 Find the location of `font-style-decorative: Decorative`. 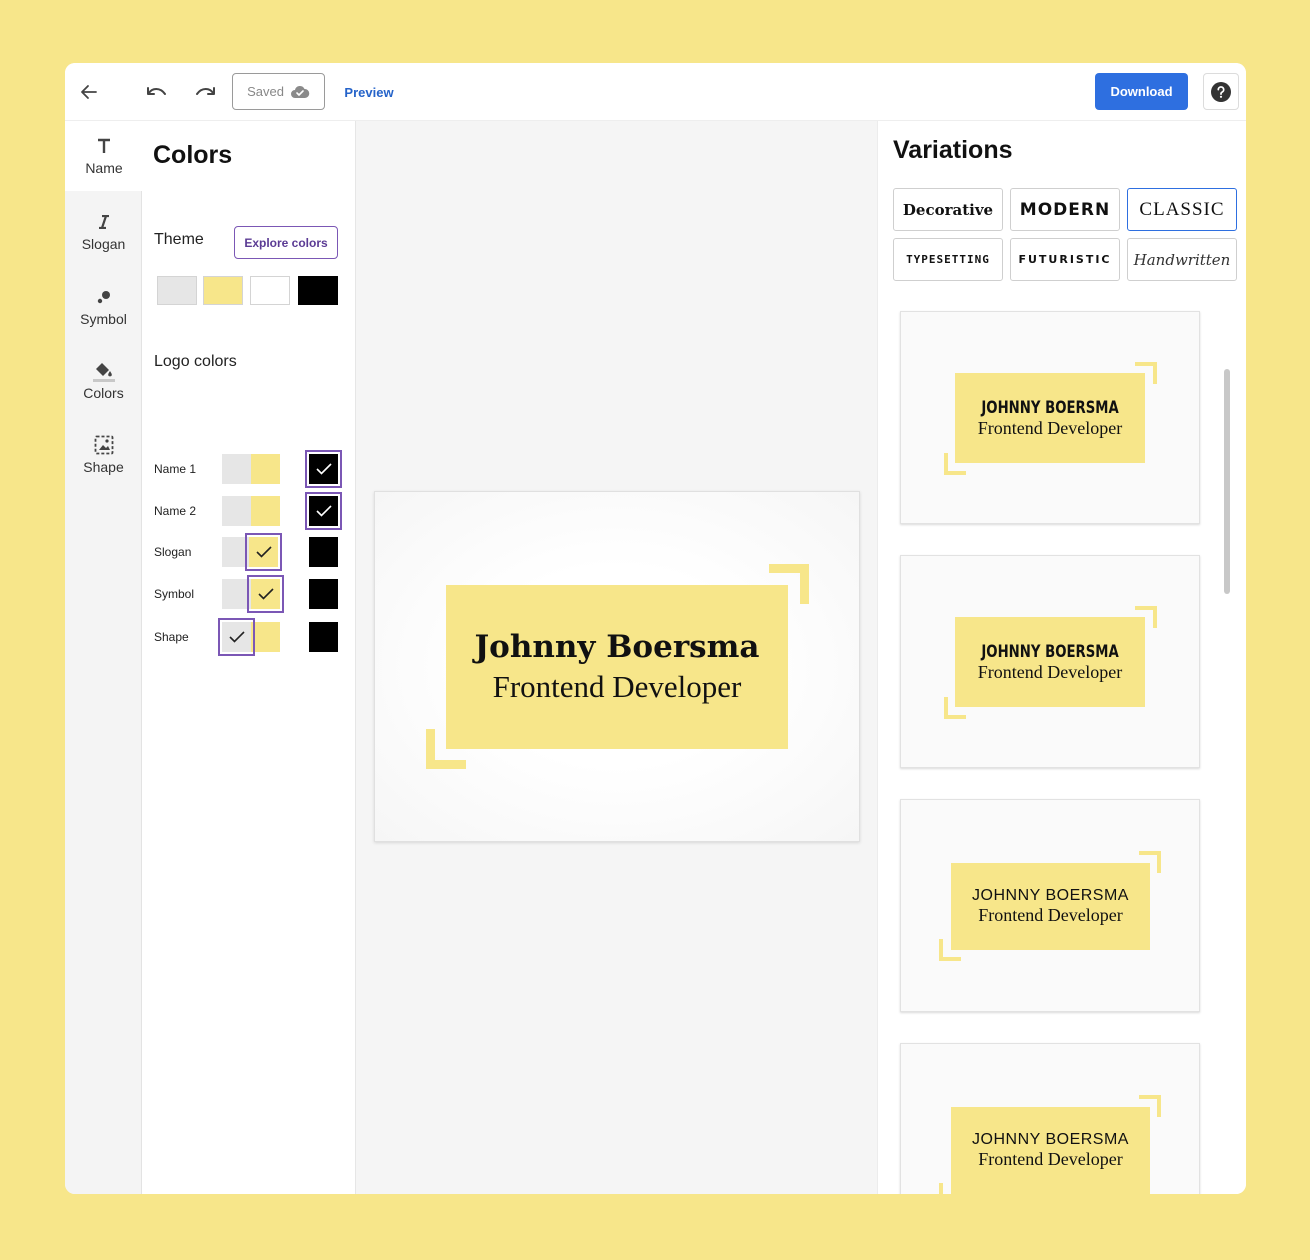

font-style-decorative: Decorative is located at coordinates (948, 209).